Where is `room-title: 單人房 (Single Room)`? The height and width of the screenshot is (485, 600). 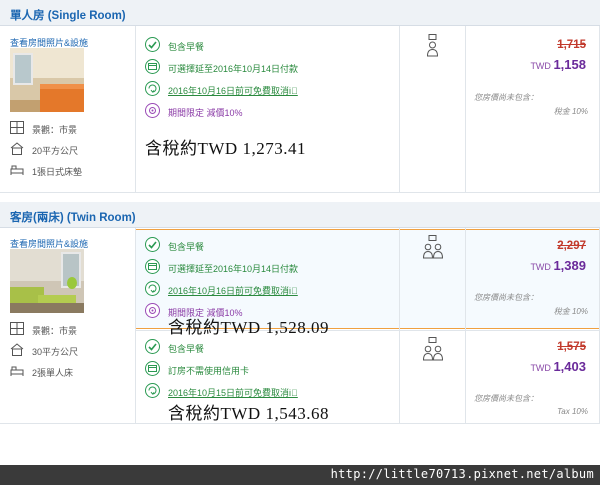
room-title: 單人房 (Single Room) is located at coordinates (68, 16).